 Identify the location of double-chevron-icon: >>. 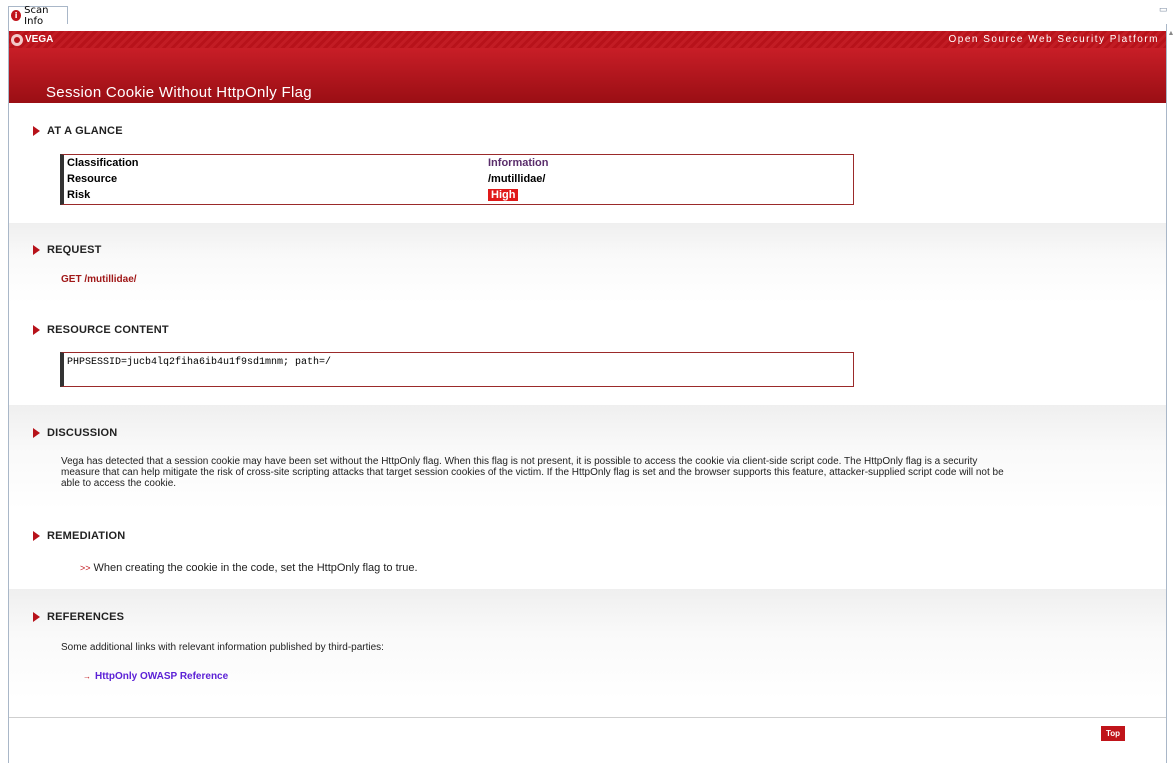
(85, 568).